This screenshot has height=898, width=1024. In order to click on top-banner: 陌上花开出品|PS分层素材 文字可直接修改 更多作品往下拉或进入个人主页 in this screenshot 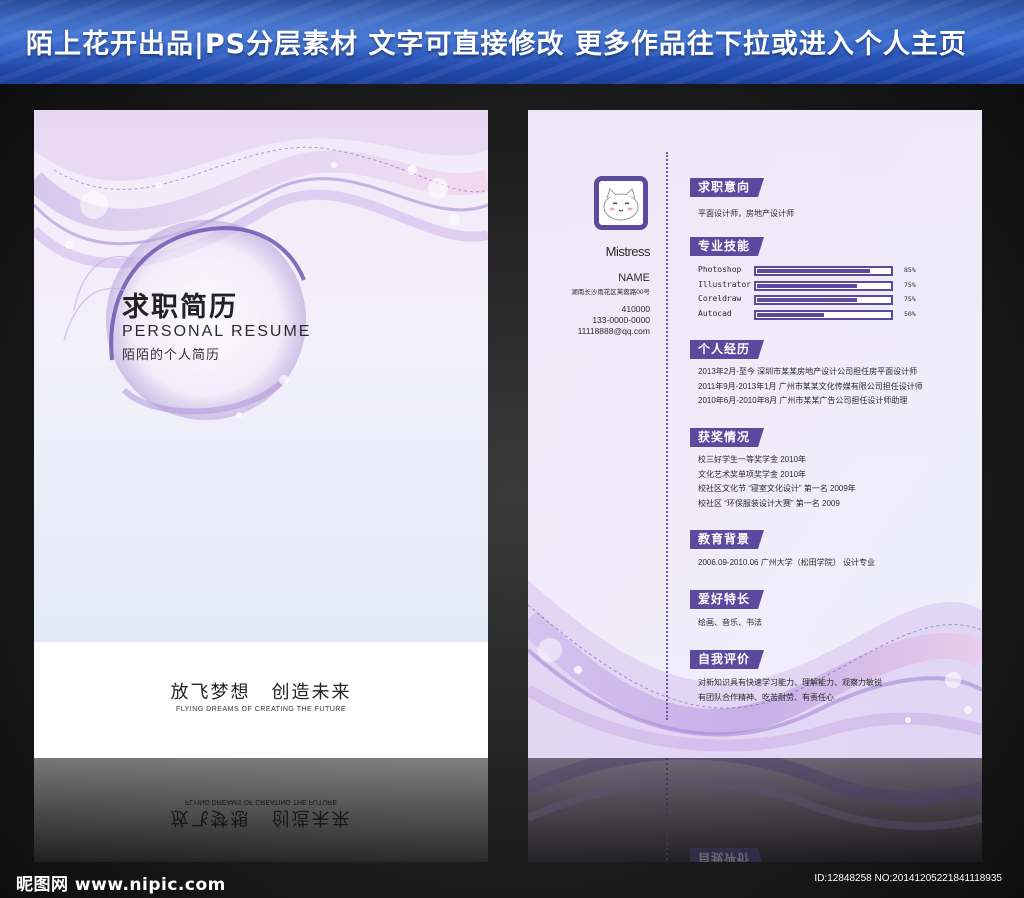, I will do `click(512, 42)`.